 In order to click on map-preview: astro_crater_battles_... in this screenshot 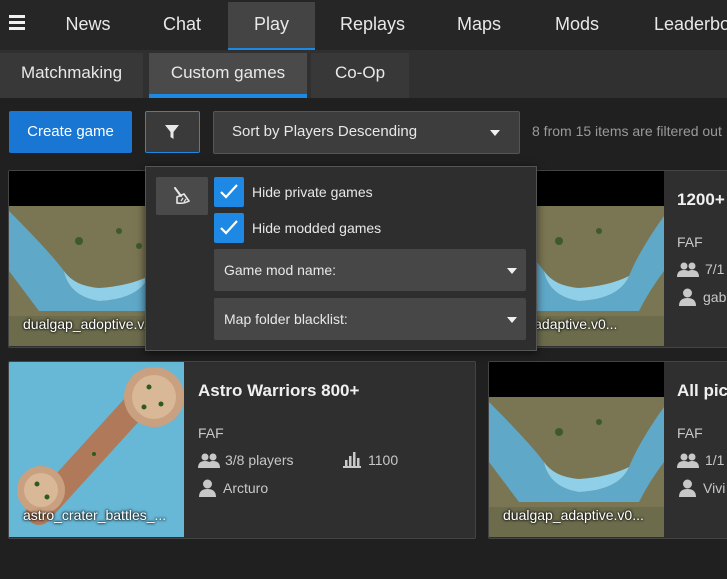, I will do `click(96, 449)`.